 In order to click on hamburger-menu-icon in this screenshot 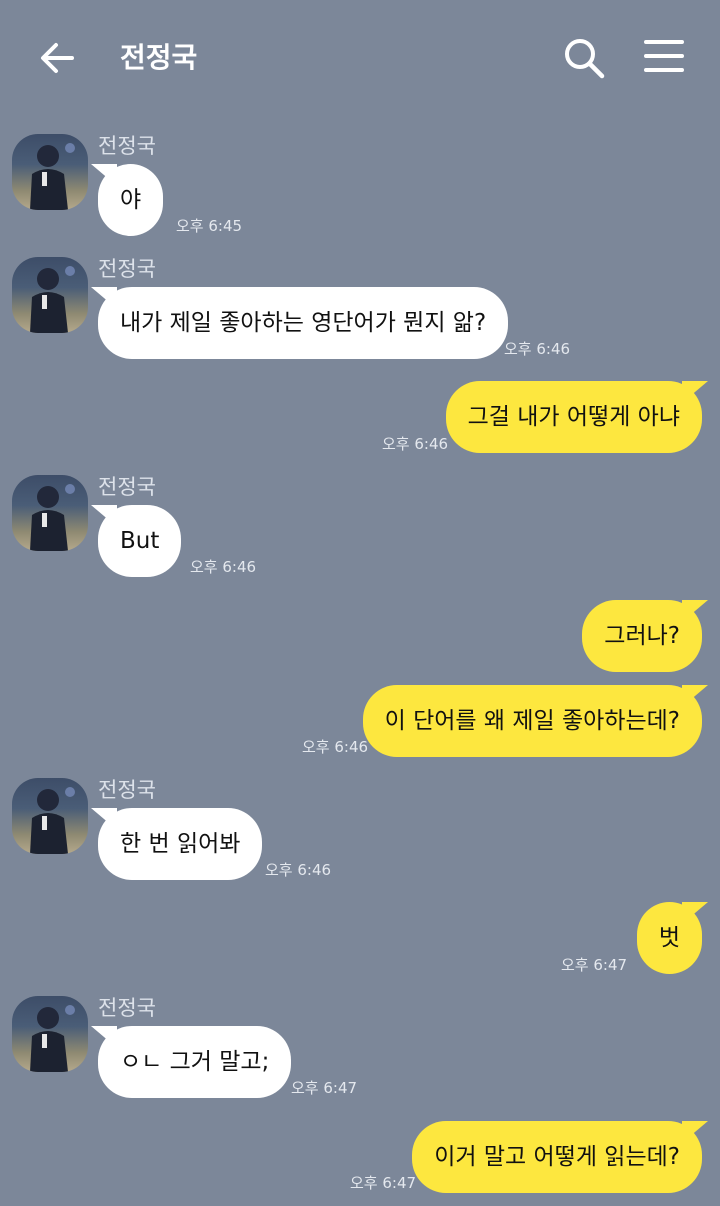, I will do `click(664, 56)`.